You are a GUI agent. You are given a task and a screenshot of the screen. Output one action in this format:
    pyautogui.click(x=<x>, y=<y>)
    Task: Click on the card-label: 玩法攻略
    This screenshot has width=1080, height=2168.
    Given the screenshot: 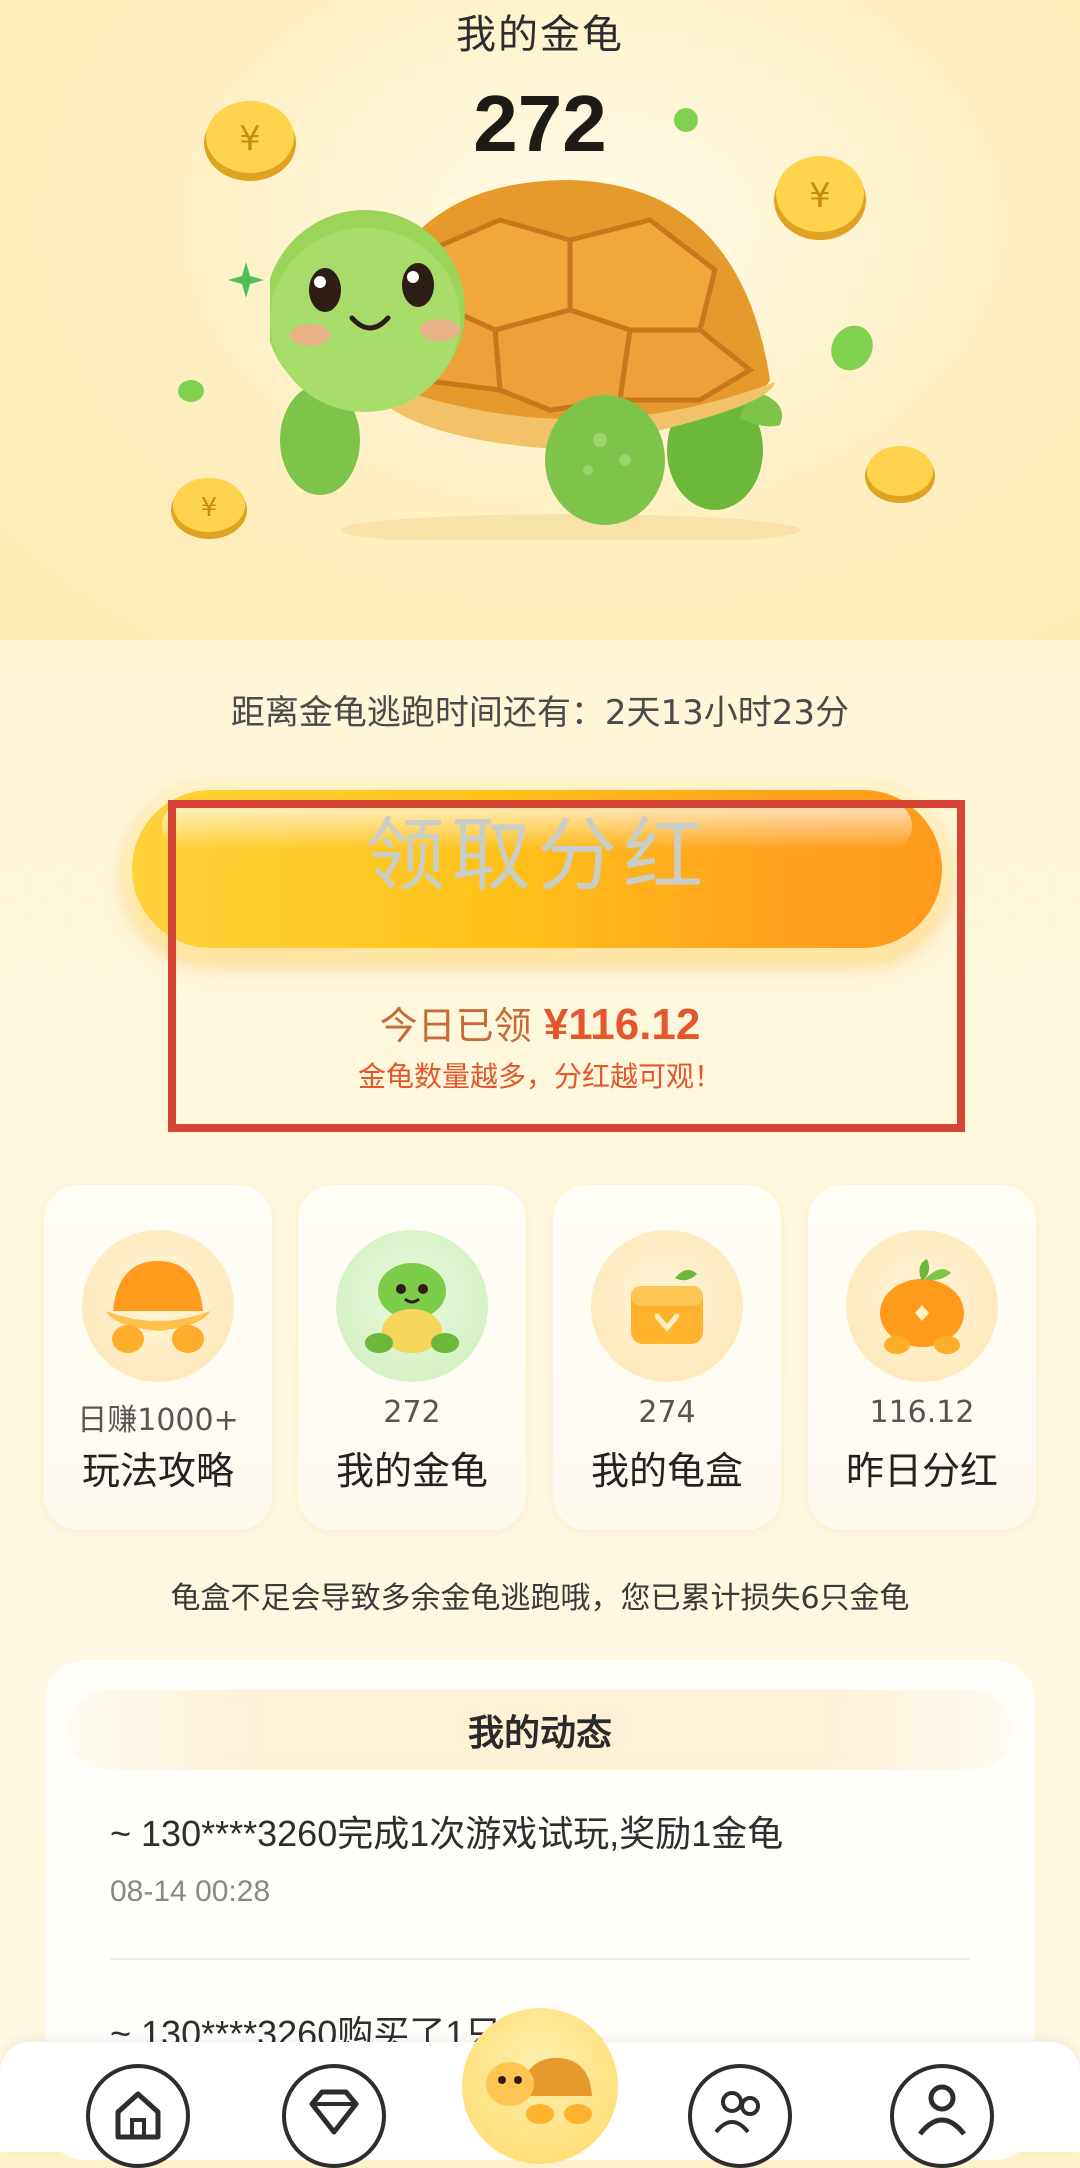 What is the action you would take?
    pyautogui.click(x=157, y=1471)
    